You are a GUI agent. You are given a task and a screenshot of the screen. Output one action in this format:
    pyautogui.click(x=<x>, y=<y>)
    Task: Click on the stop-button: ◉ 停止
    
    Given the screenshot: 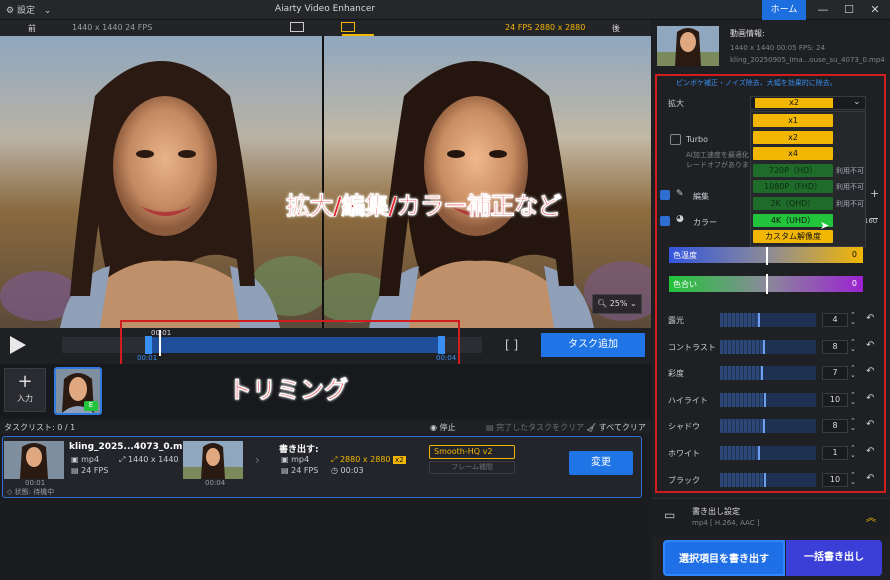 What is the action you would take?
    pyautogui.click(x=443, y=427)
    